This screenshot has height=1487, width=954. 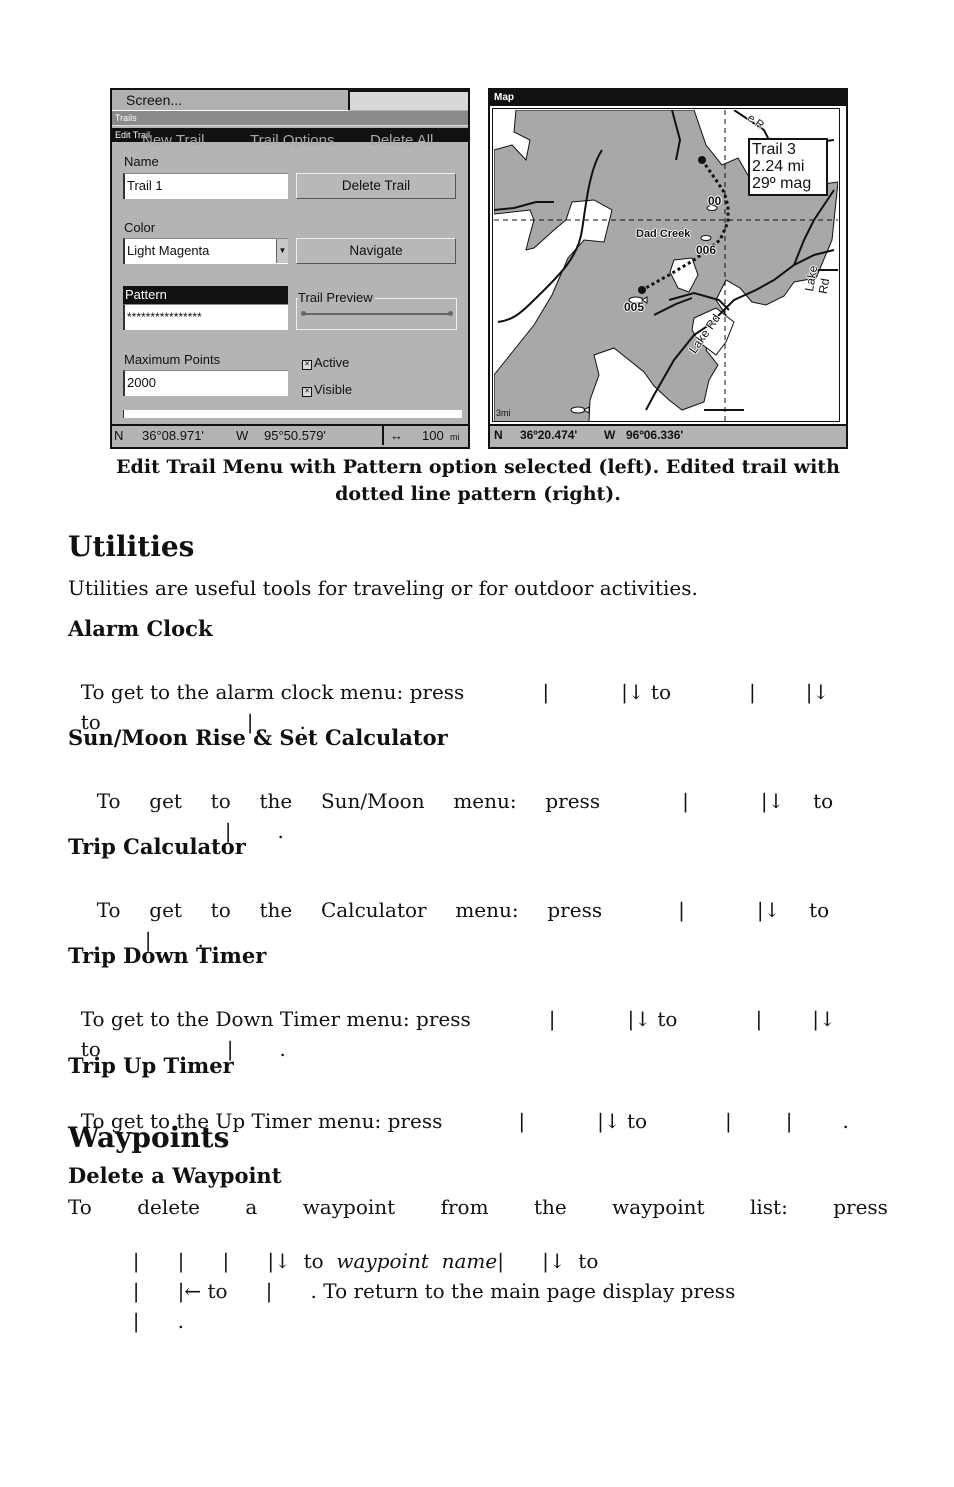 What do you see at coordinates (478, 494) in the screenshot?
I see `caption-line-2: dotted line pattern (right).` at bounding box center [478, 494].